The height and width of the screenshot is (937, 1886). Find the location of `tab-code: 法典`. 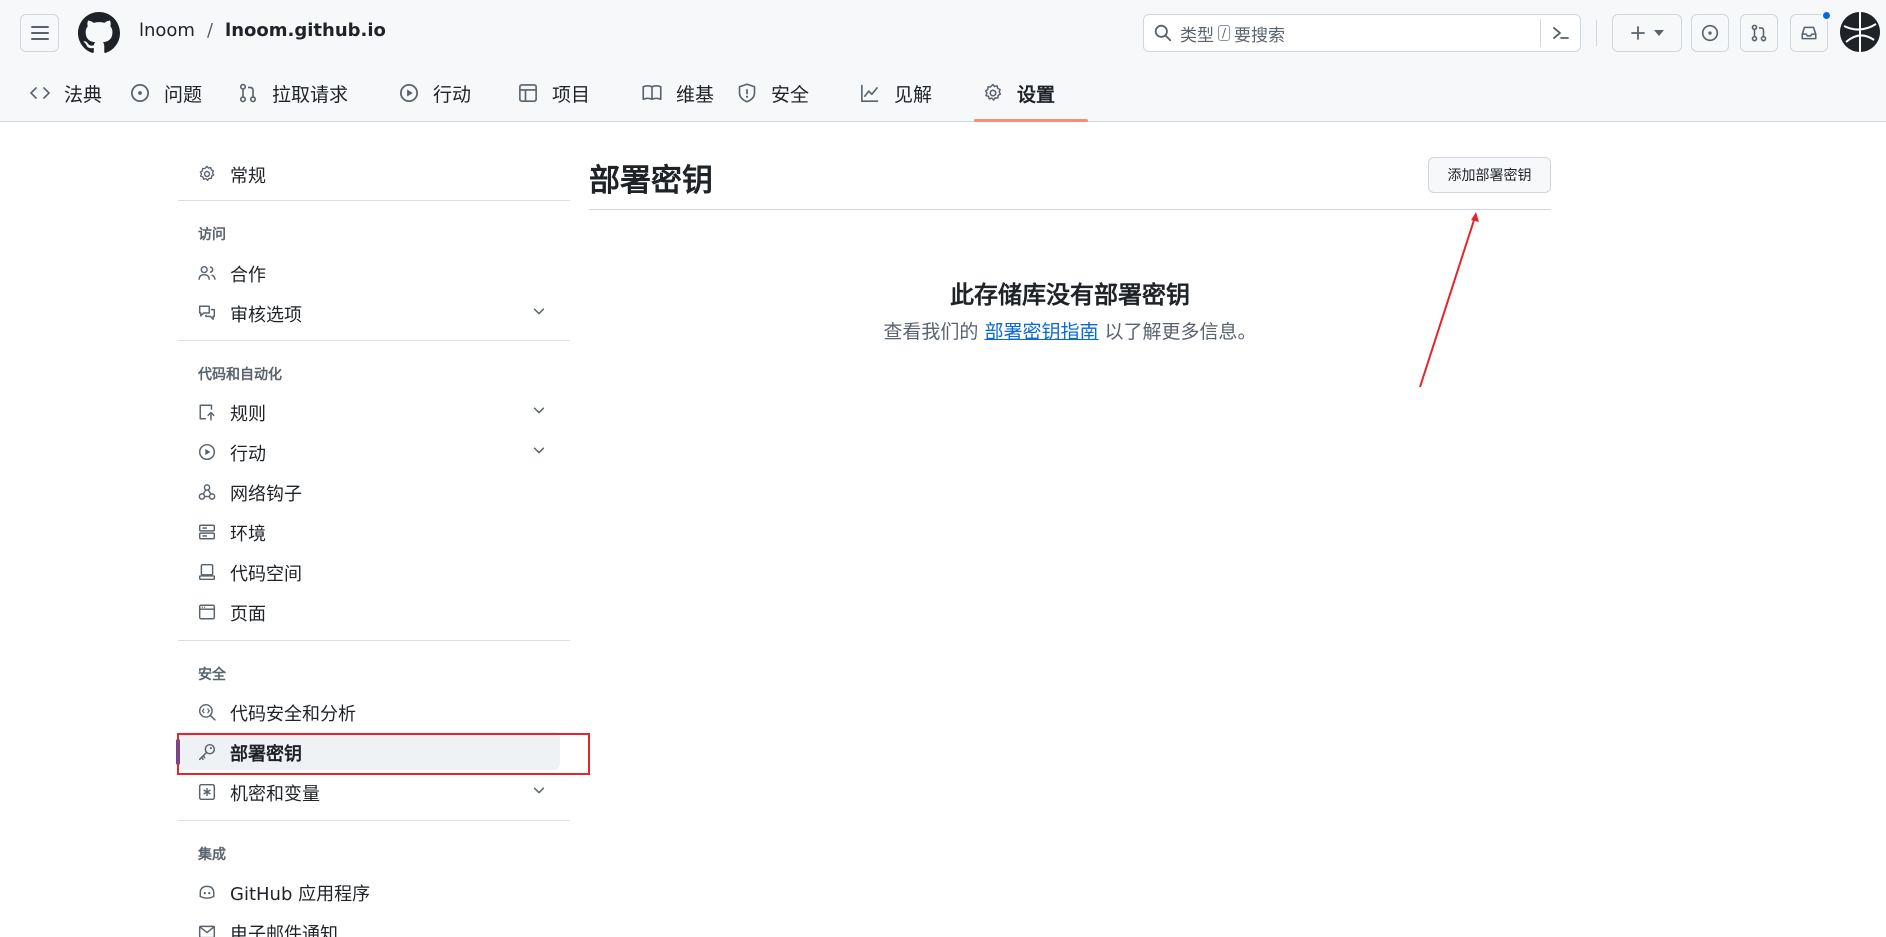

tab-code: 法典 is located at coordinates (66, 93).